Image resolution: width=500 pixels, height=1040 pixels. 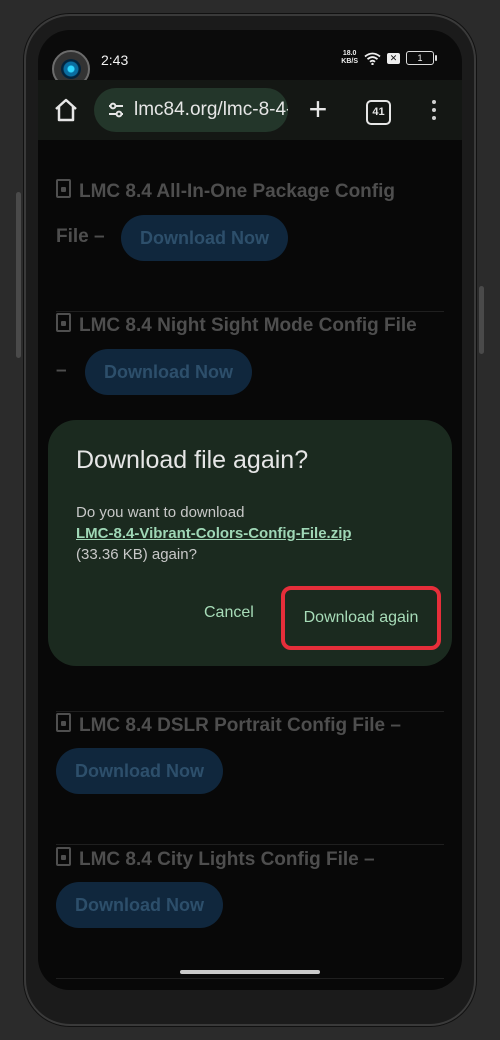 I want to click on volume-button, so click(x=18, y=275).